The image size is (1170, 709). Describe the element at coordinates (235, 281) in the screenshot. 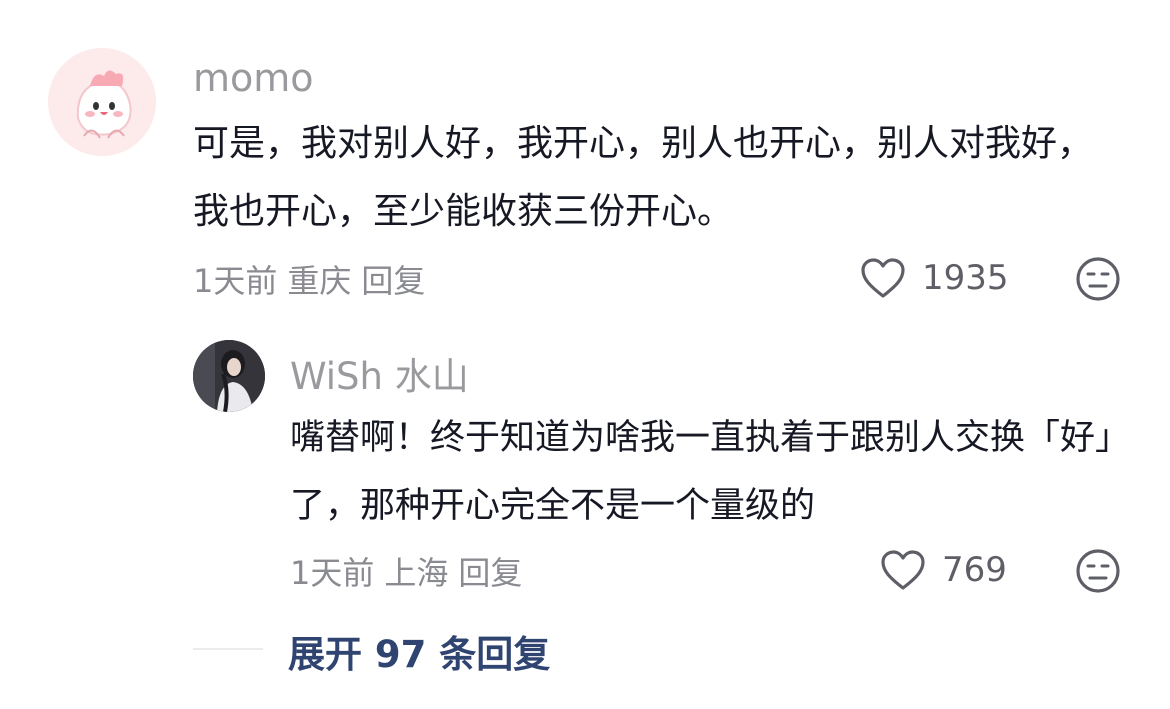

I see `comment-1-time: 1天前` at that location.